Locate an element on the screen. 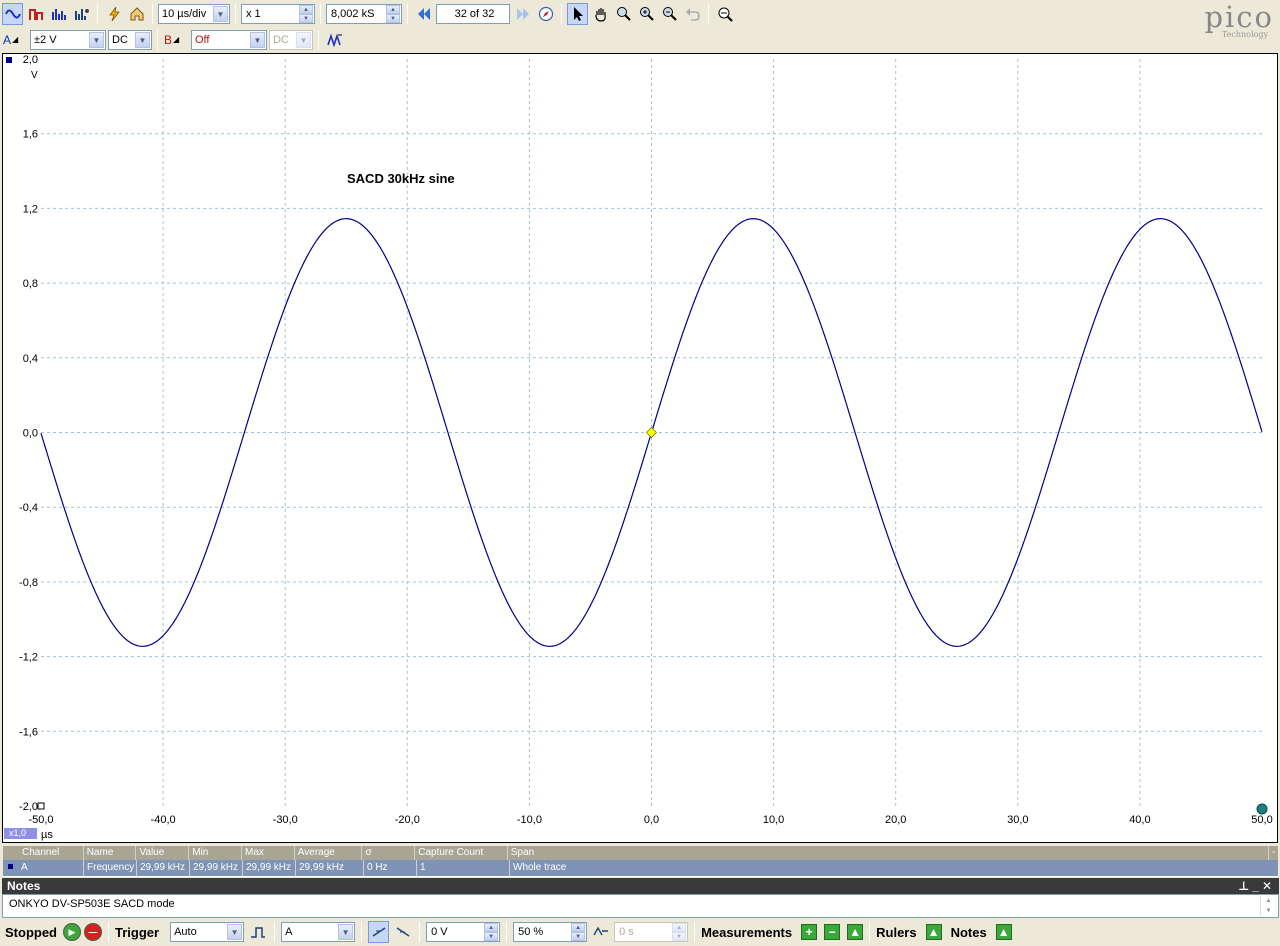 This screenshot has width=1280, height=946. home-icon is located at coordinates (136, 14).